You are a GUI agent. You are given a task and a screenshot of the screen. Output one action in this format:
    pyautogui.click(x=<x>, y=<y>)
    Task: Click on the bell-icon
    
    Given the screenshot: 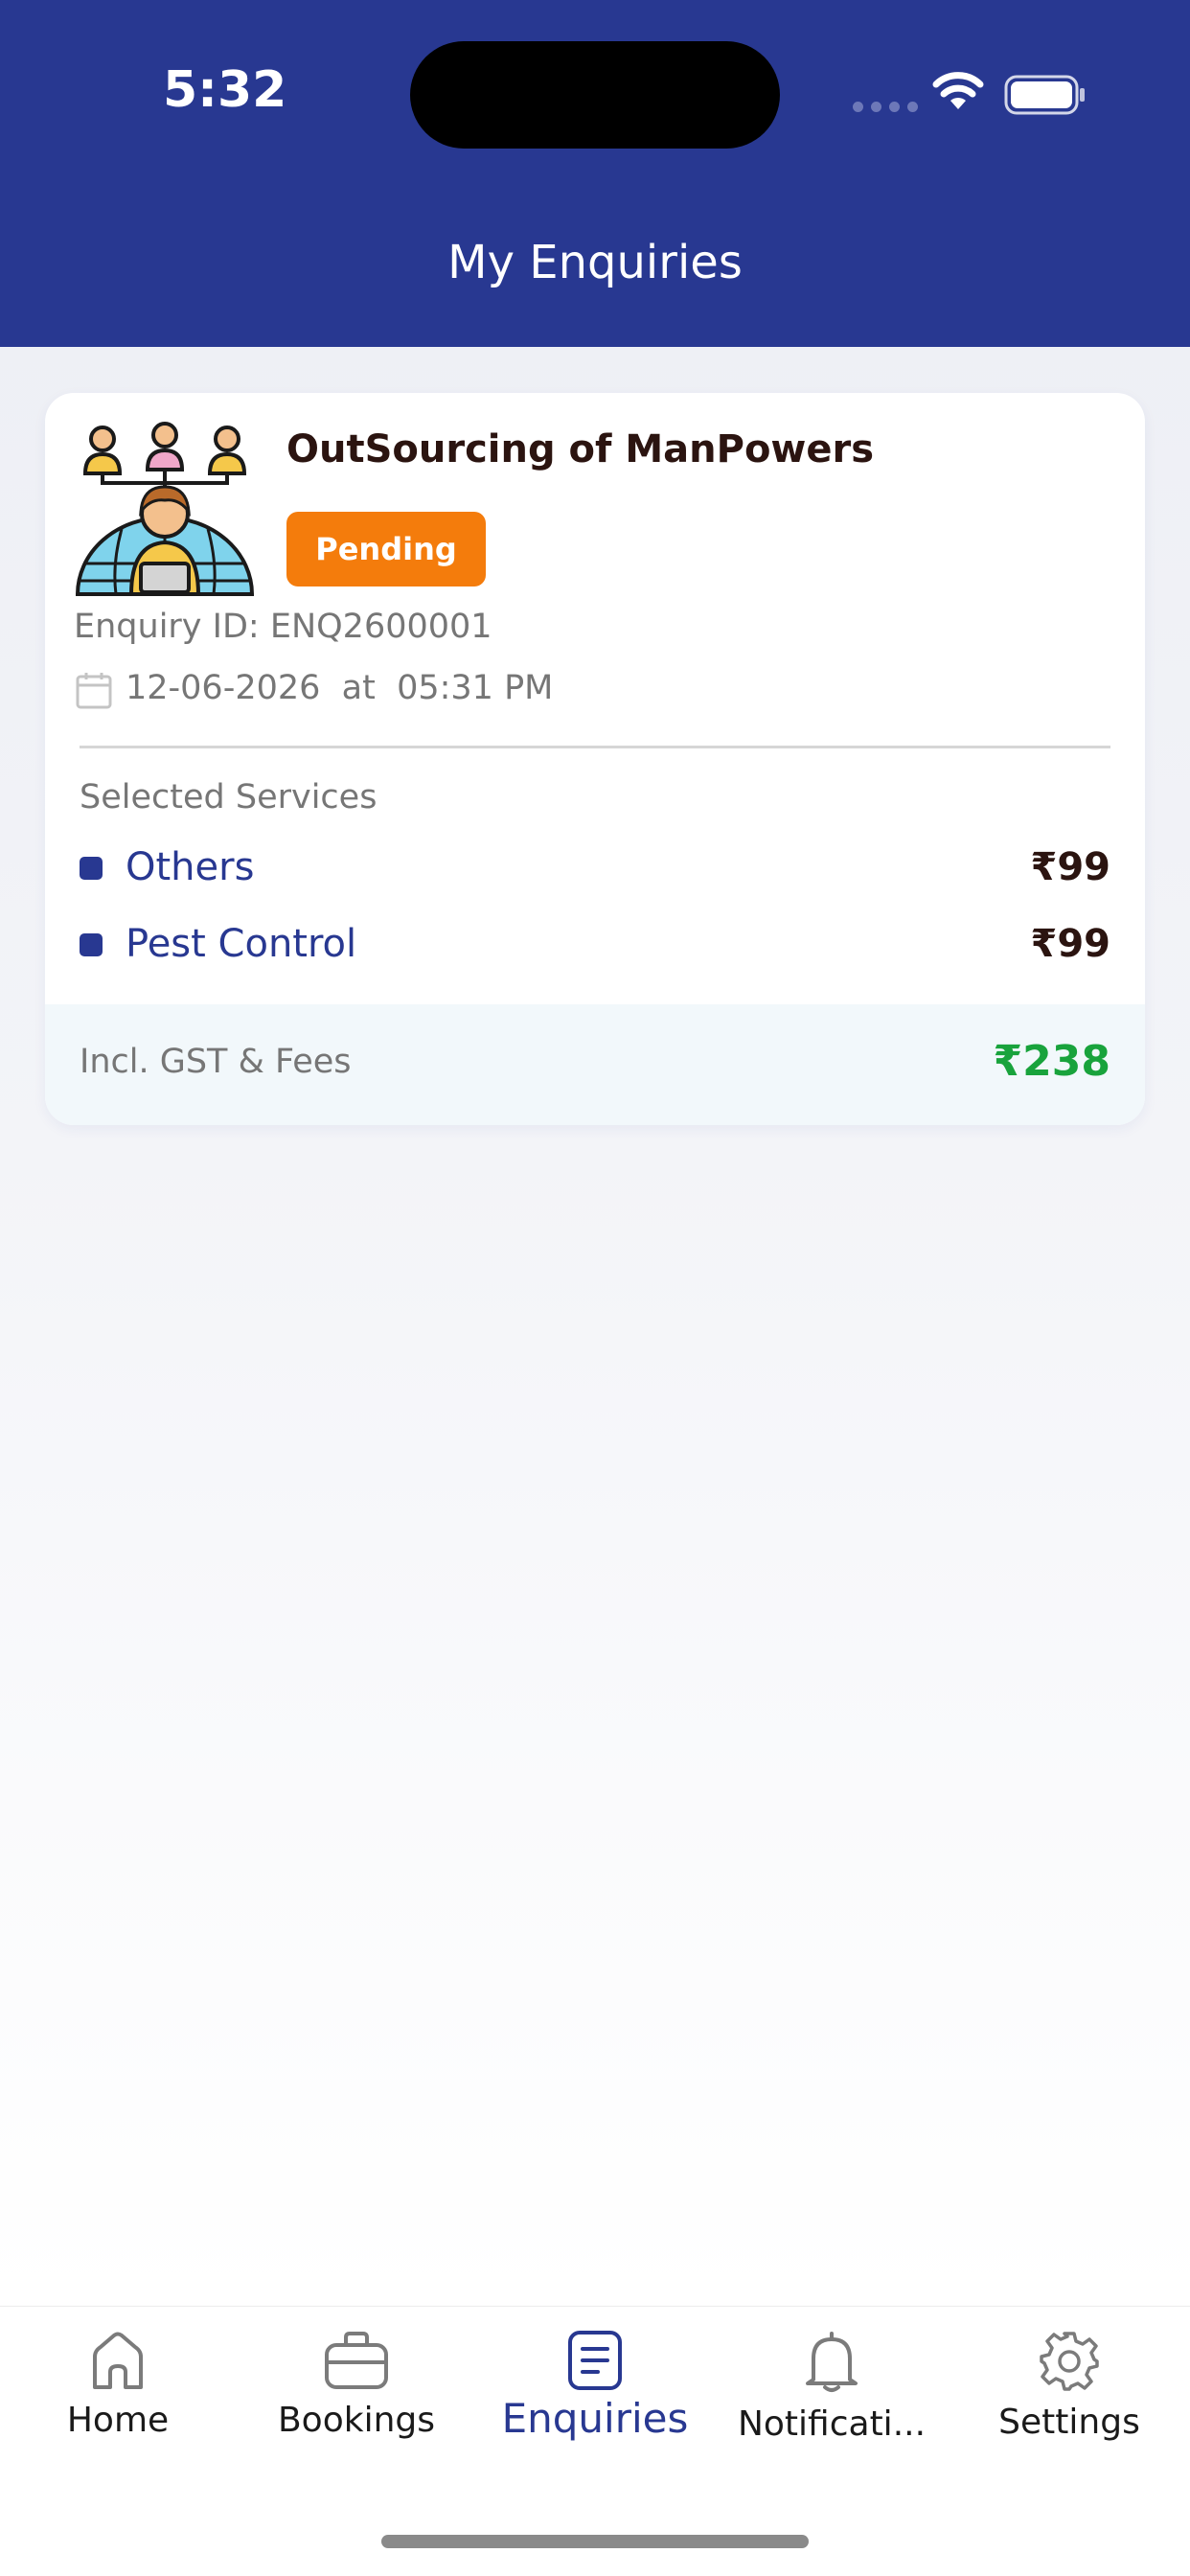 What is the action you would take?
    pyautogui.click(x=832, y=2362)
    